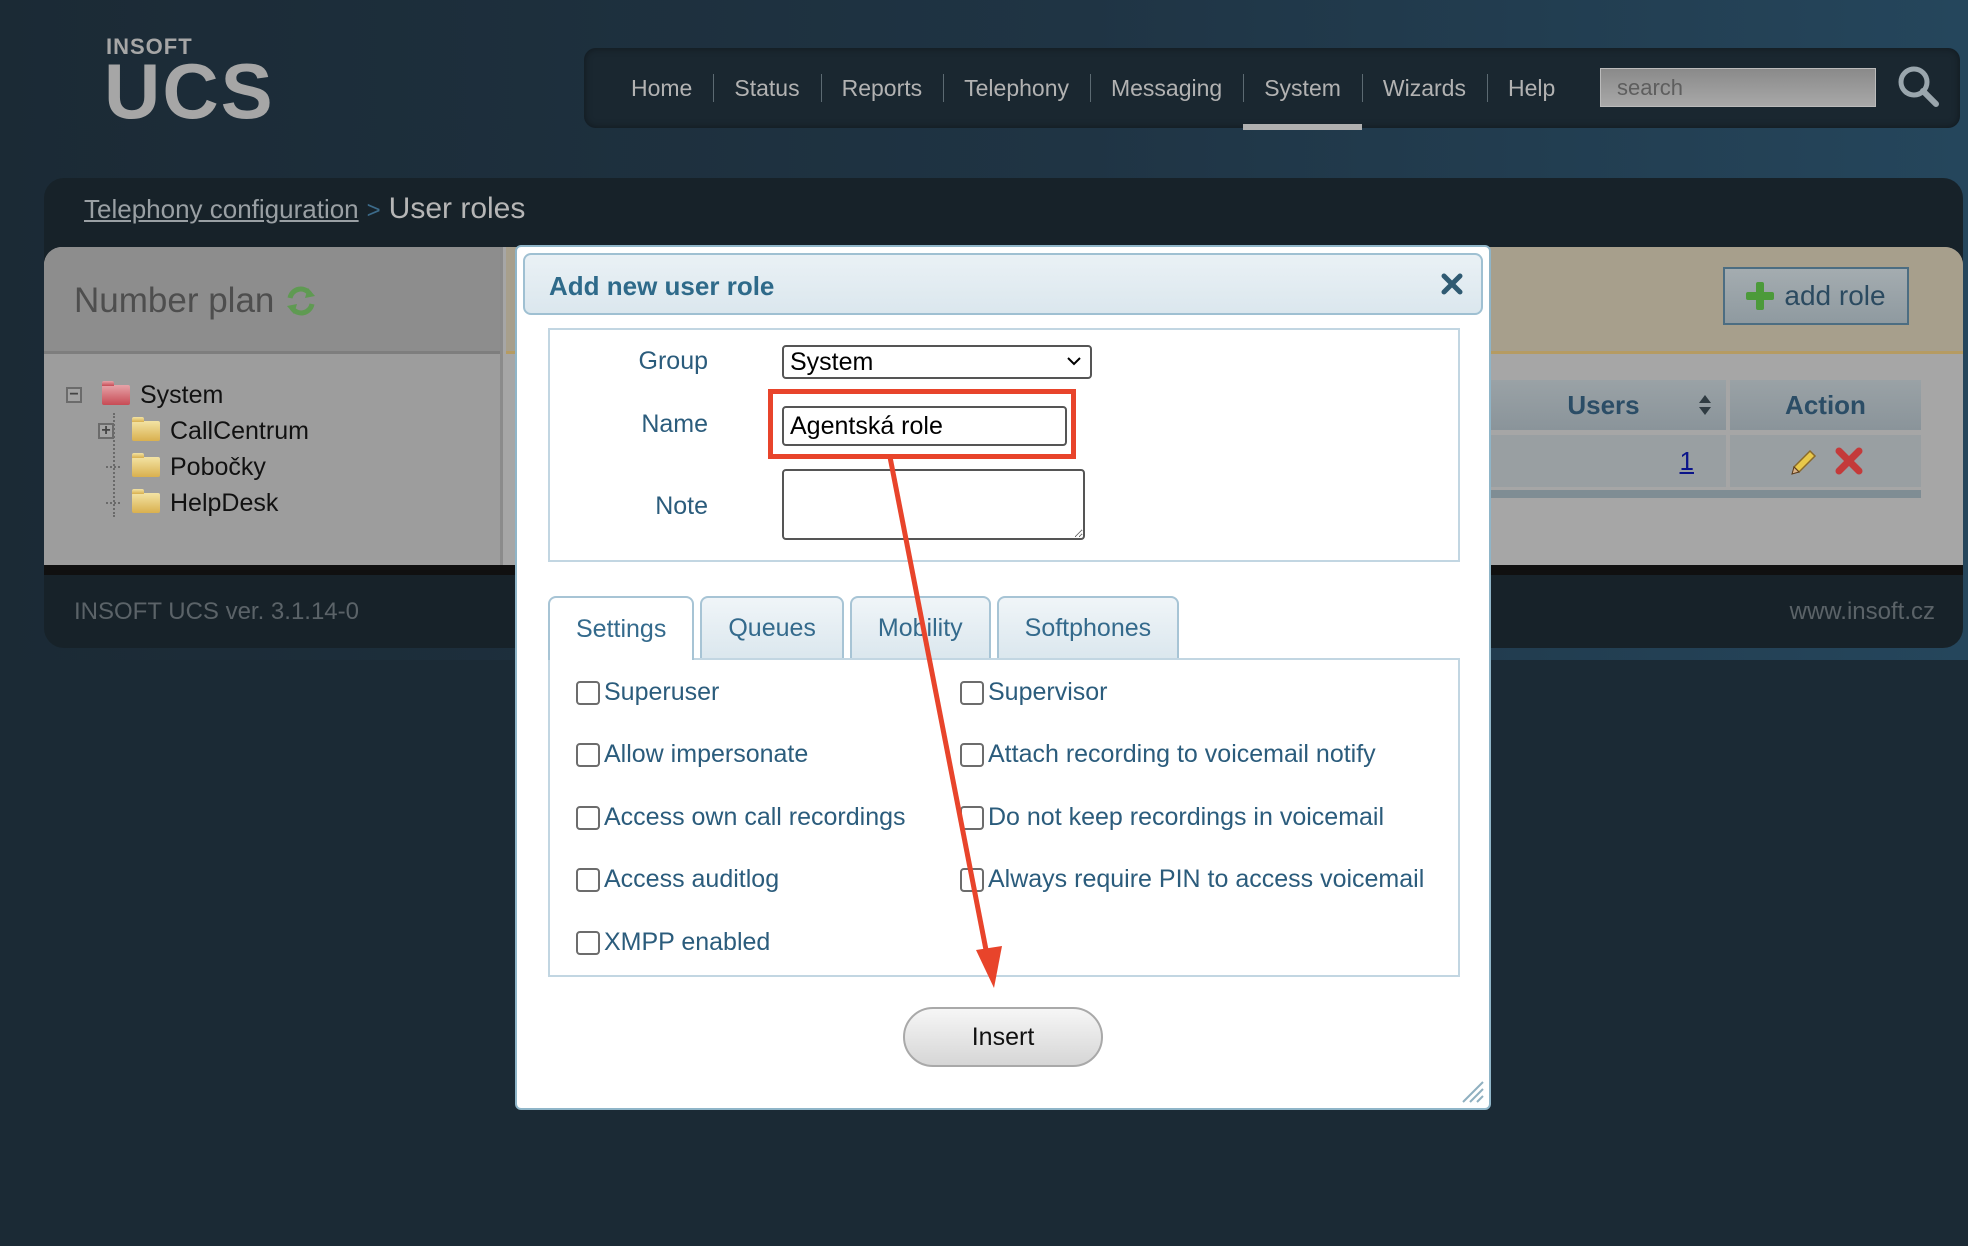 This screenshot has width=1968, height=1246. What do you see at coordinates (221, 209) in the screenshot?
I see `breadcrumb-telephony-configuration: Telephony configuration` at bounding box center [221, 209].